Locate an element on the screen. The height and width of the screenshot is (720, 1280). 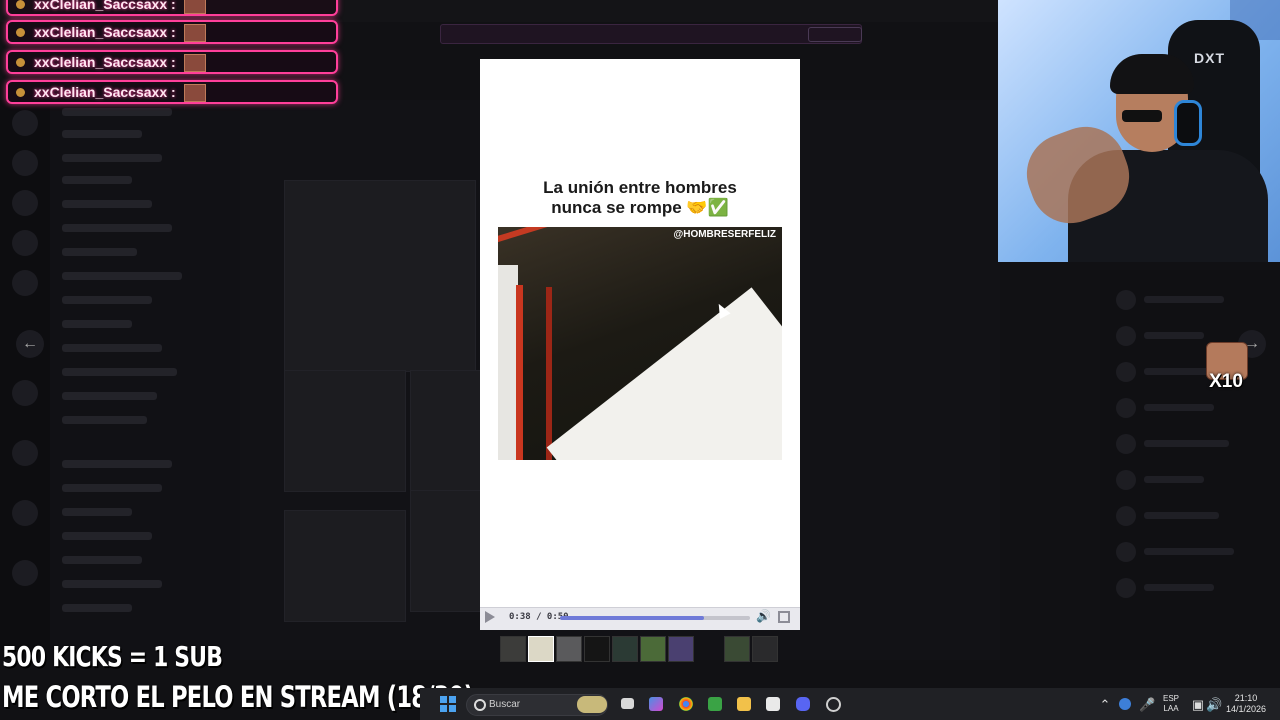
play-icon is located at coordinates (490, 617).